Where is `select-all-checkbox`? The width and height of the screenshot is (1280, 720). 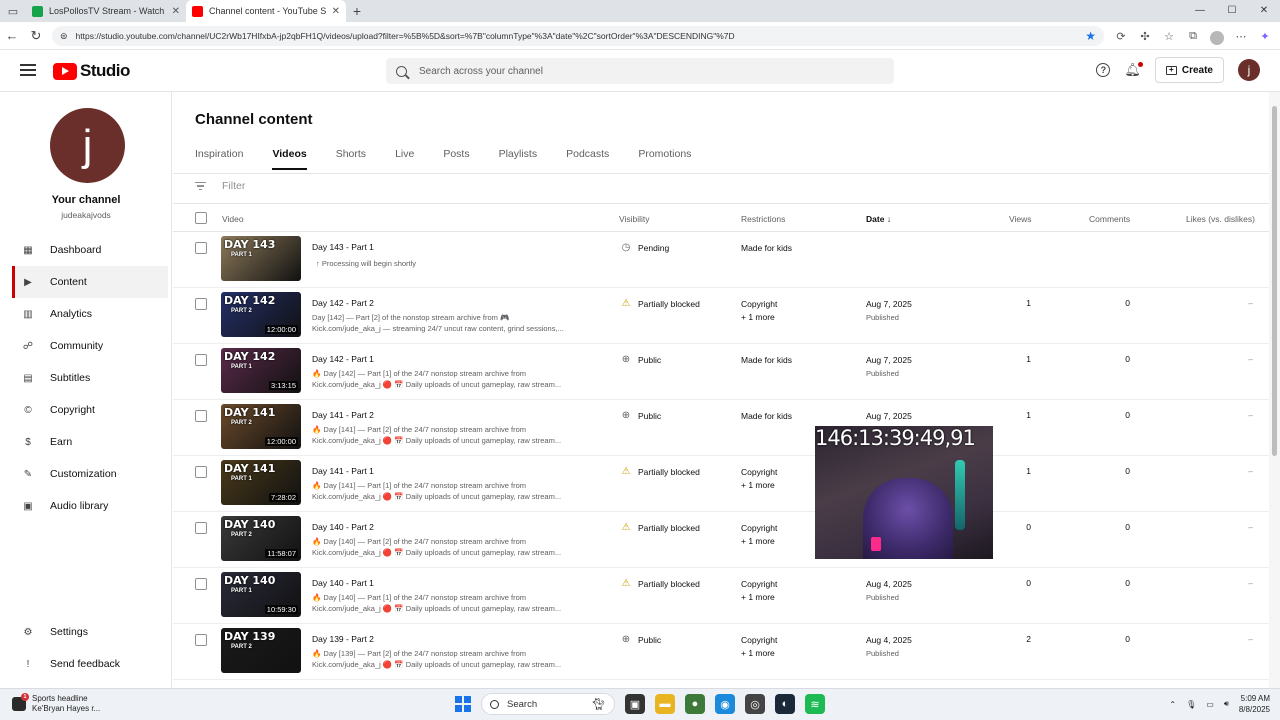 select-all-checkbox is located at coordinates (201, 218).